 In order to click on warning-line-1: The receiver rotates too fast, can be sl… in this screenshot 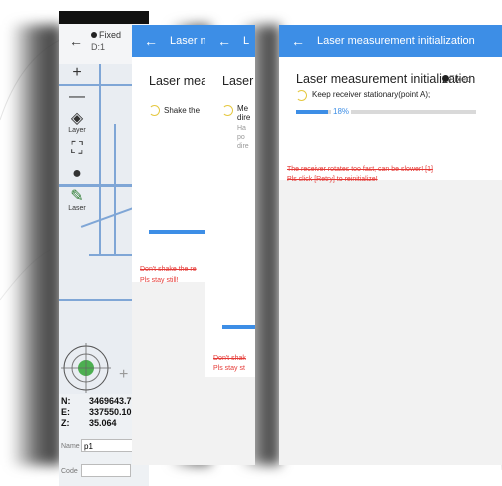, I will do `click(360, 169)`.